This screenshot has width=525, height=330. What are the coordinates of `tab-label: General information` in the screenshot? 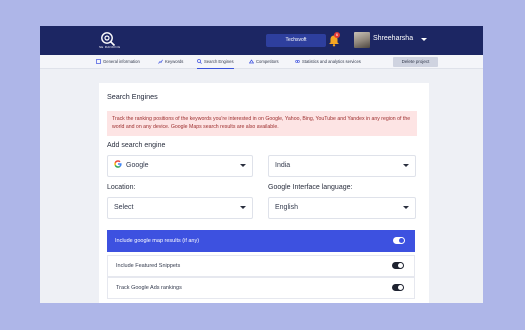 It's located at (121, 61).